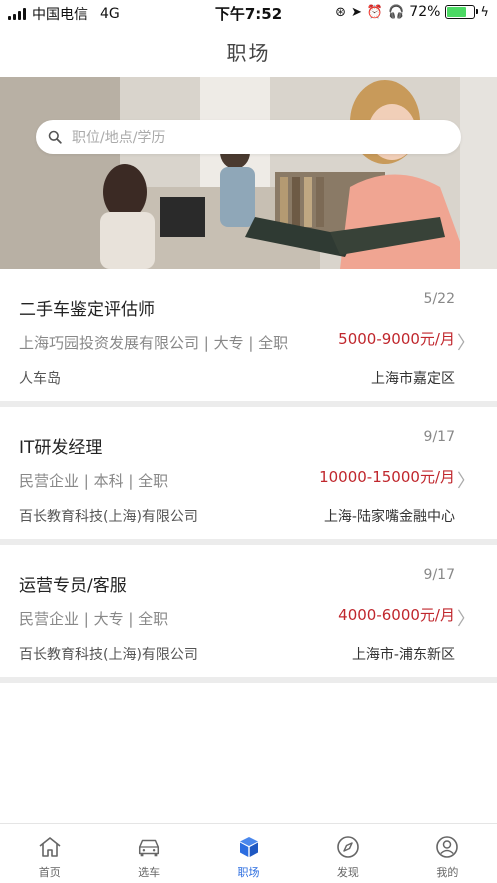  Describe the element at coordinates (55, 137) in the screenshot. I see `search-icon` at that location.